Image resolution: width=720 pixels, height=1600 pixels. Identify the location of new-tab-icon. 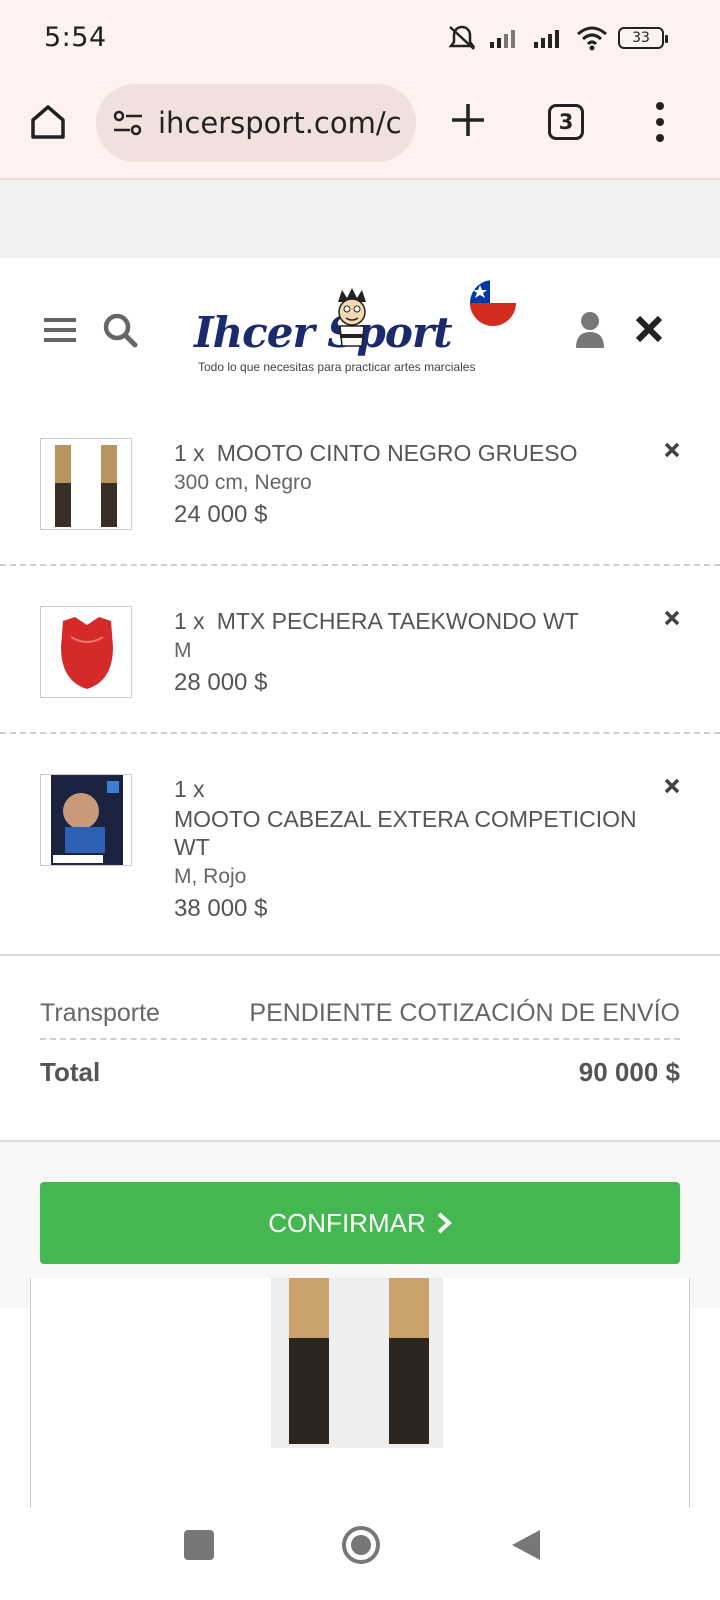
(468, 120).